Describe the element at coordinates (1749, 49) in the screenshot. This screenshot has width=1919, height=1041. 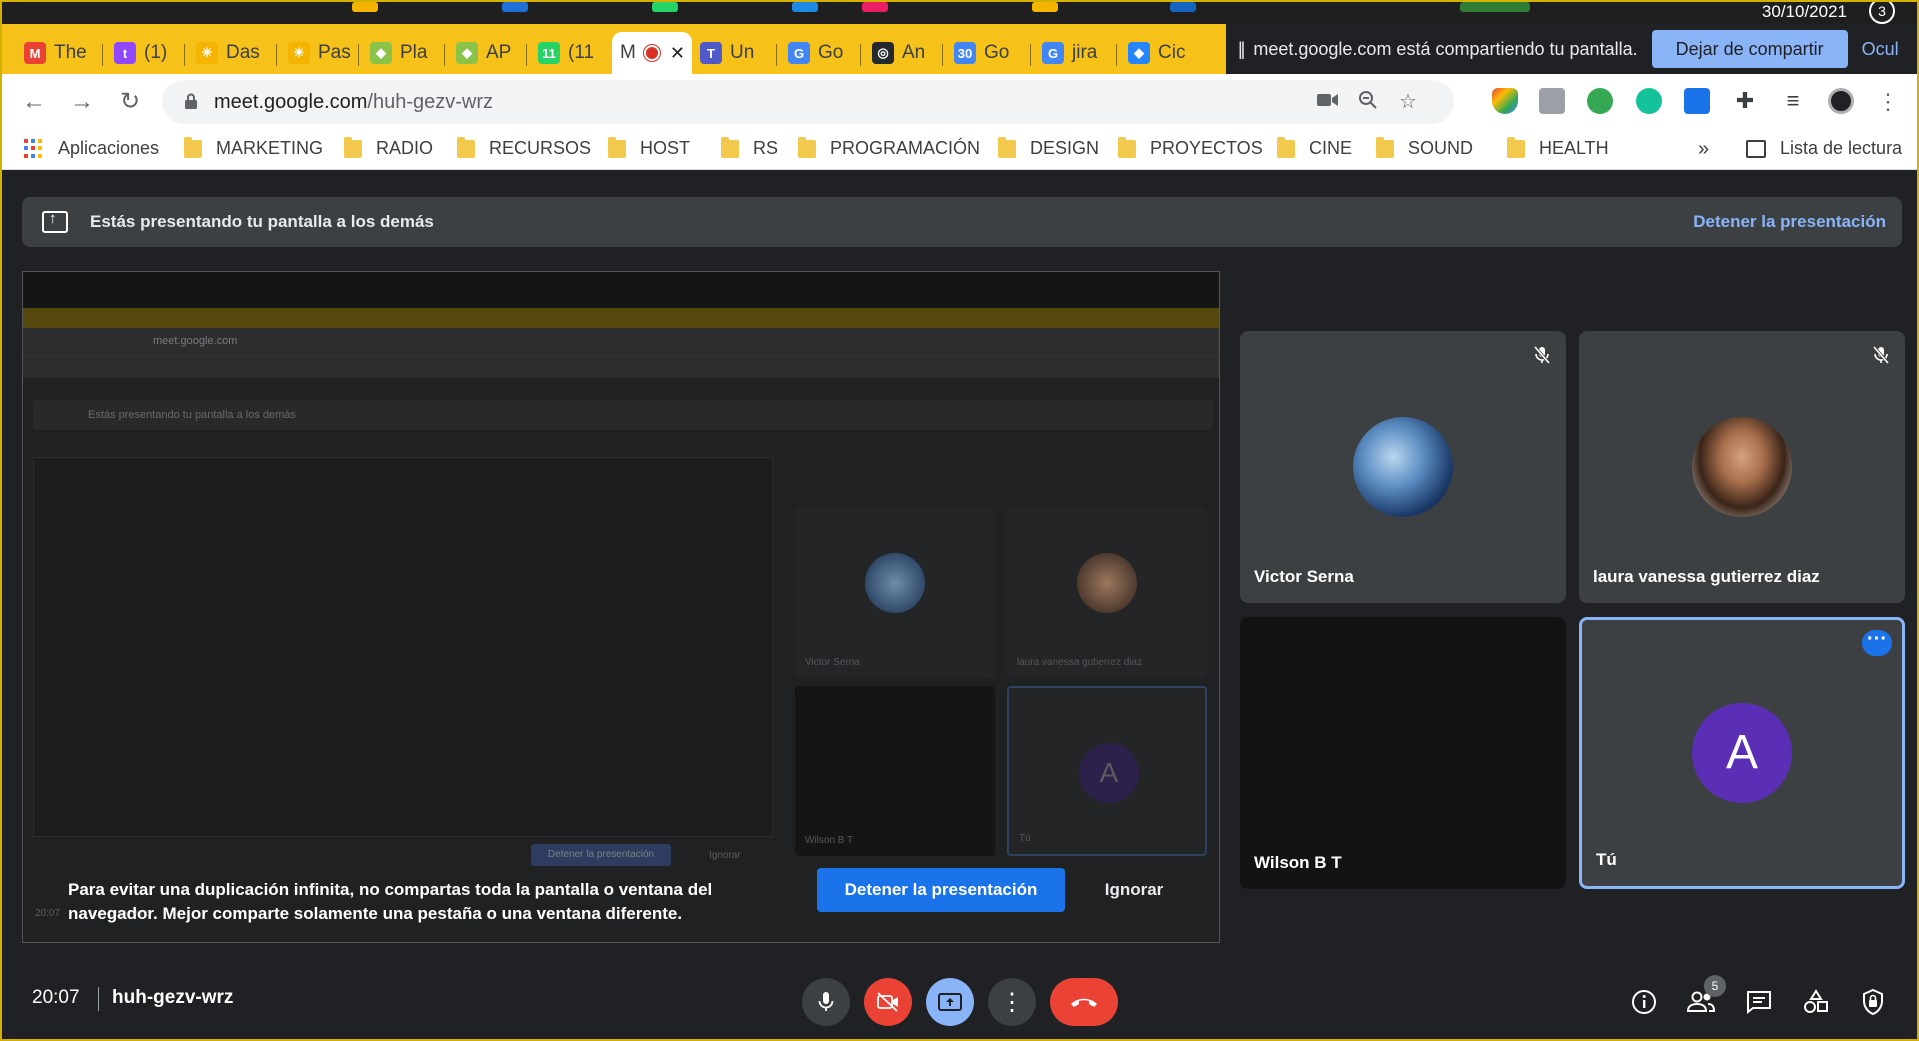
I see `stop-sharing-button: Dejar de compartir` at that location.